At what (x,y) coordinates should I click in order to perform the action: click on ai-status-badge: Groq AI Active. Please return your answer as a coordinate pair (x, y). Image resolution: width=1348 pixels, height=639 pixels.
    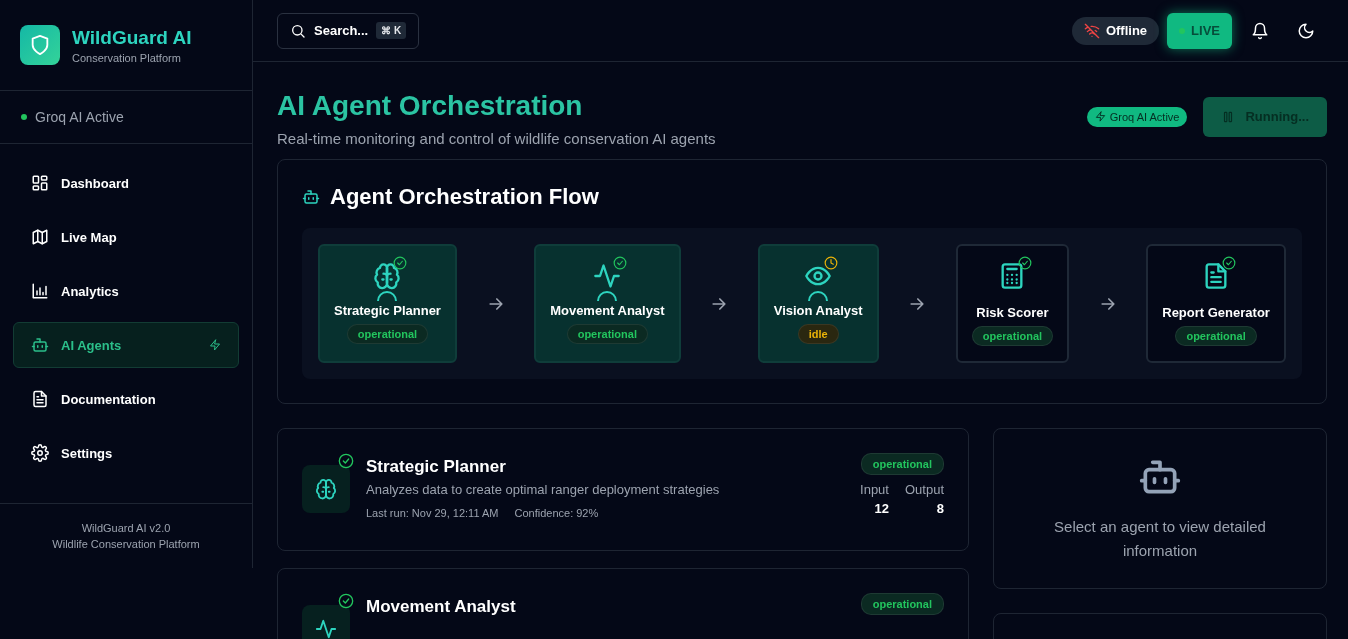
    Looking at the image, I should click on (1137, 116).